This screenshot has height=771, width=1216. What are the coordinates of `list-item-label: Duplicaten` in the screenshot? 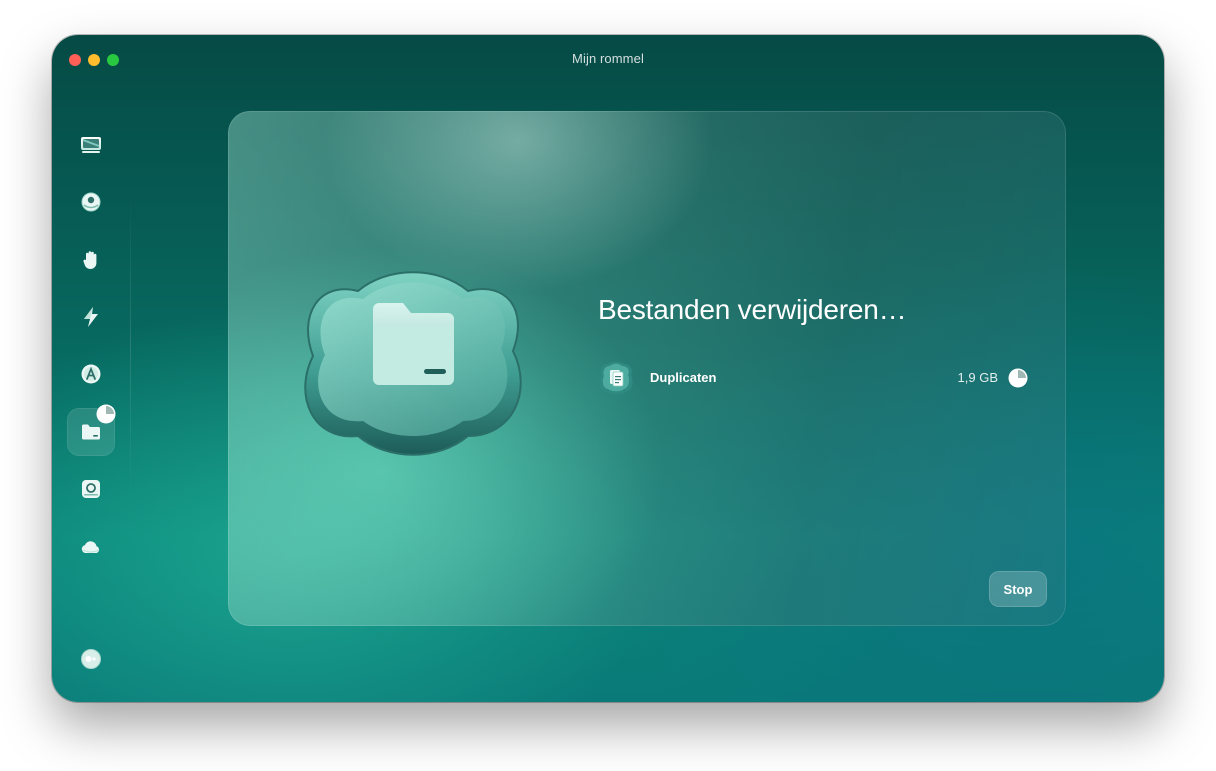 It's located at (683, 377).